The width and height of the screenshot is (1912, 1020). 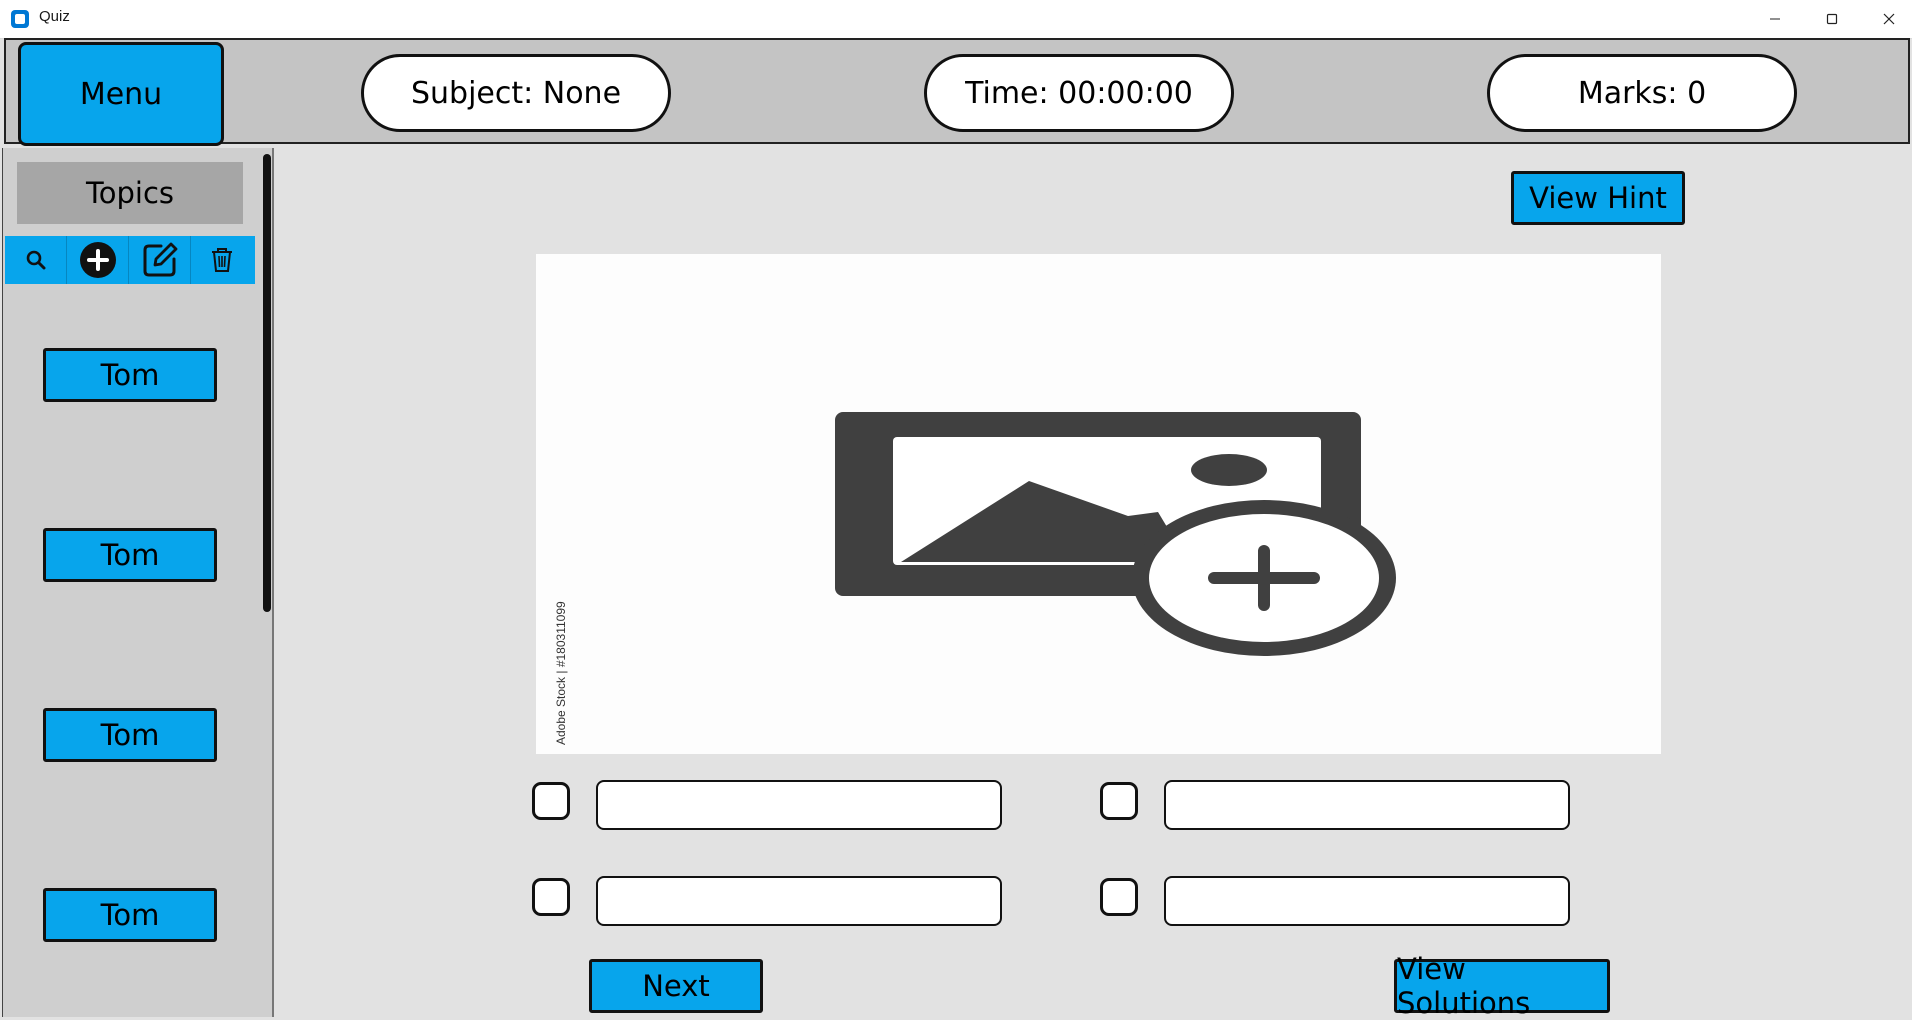 What do you see at coordinates (1642, 93) in the screenshot?
I see `marks-display: Marks: 0` at bounding box center [1642, 93].